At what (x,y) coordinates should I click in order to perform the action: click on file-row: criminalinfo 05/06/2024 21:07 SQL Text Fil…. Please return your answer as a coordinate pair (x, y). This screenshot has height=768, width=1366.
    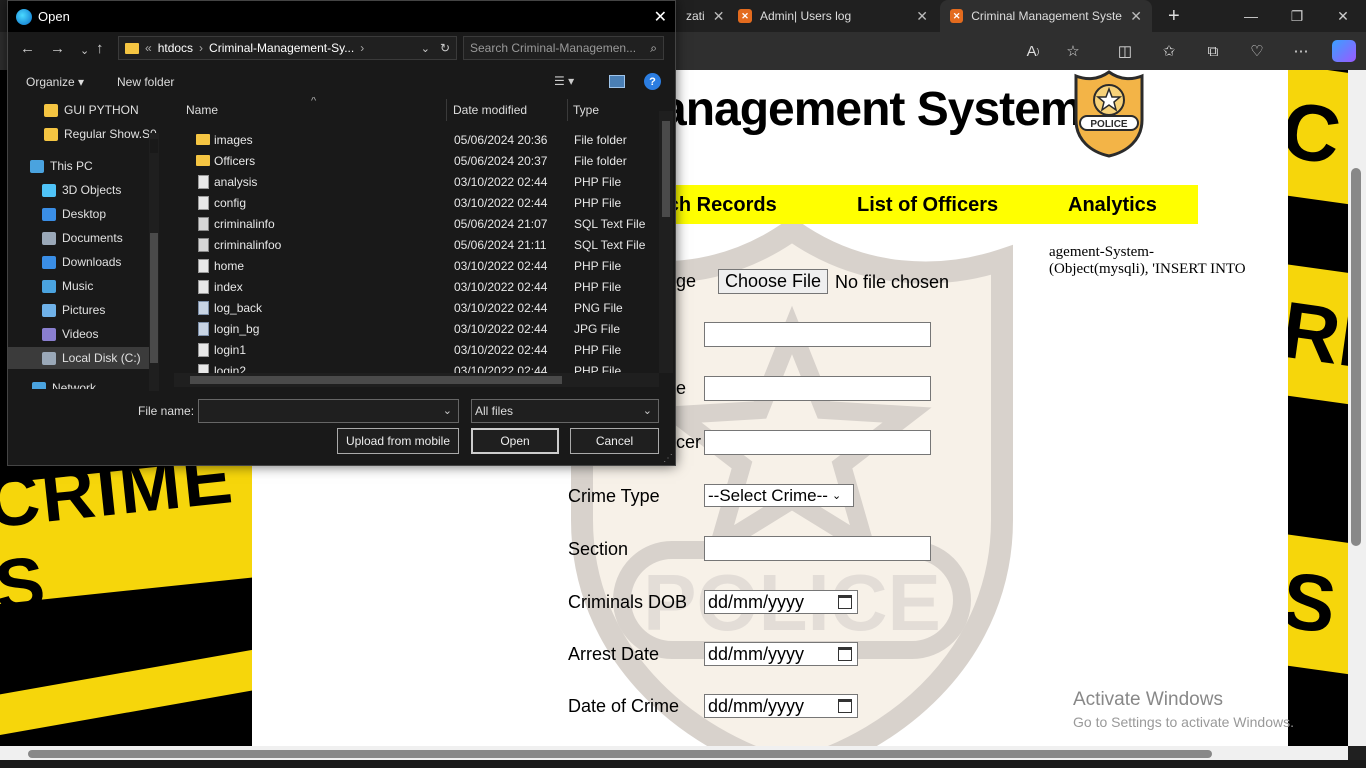
    Looking at the image, I should click on (416, 223).